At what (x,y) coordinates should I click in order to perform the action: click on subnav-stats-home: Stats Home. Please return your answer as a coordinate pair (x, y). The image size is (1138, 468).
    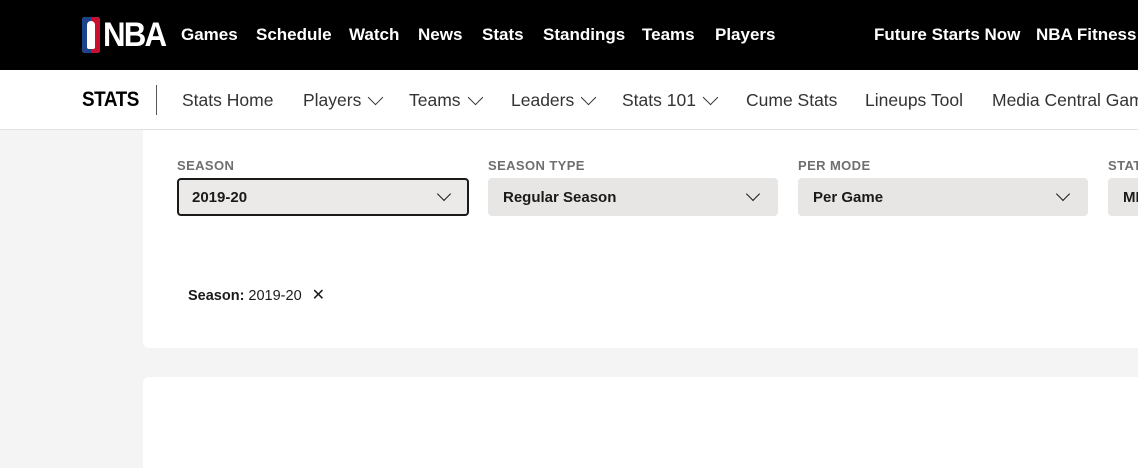
    Looking at the image, I should click on (227, 100).